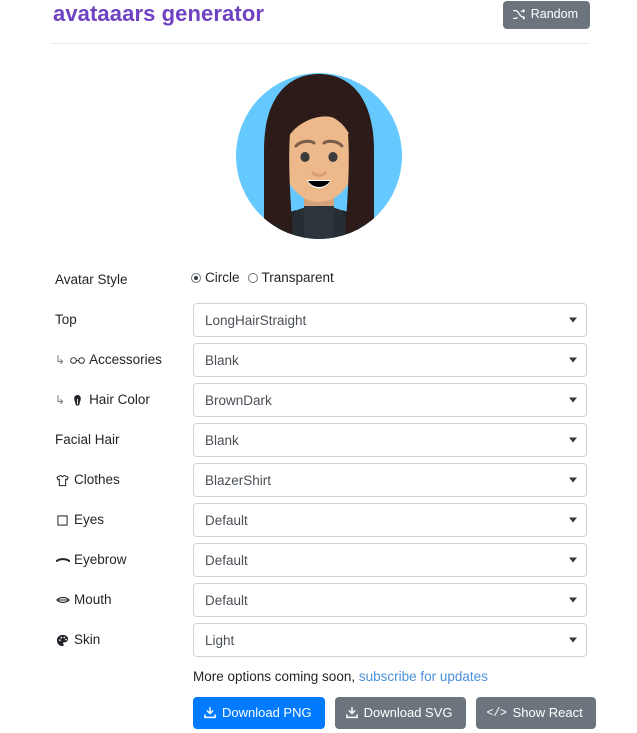 The height and width of the screenshot is (733, 637). I want to click on label-clothes: Clothes, so click(87, 480).